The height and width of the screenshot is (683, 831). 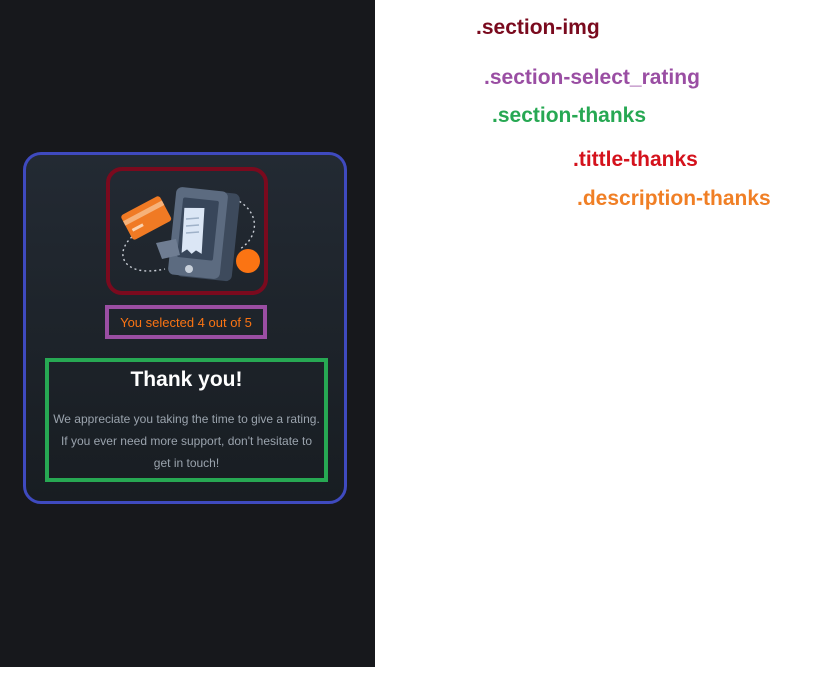 What do you see at coordinates (569, 115) in the screenshot?
I see `annotation-section-thanks: .section-thanks` at bounding box center [569, 115].